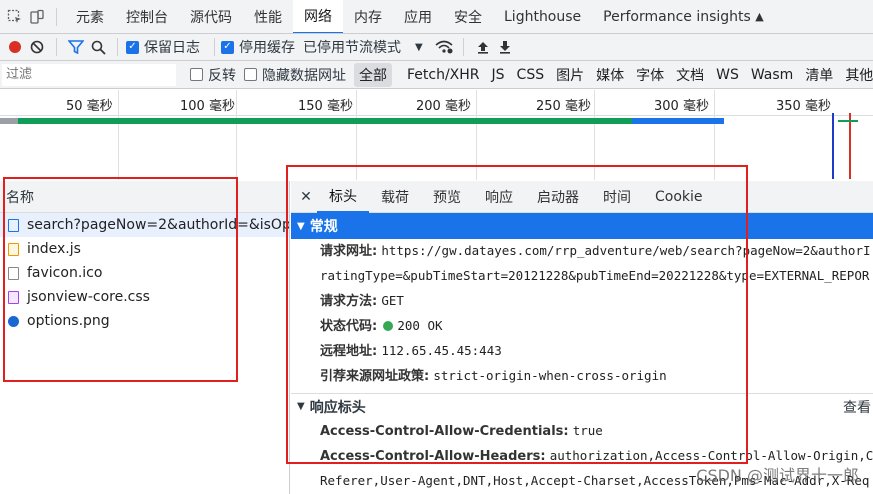 This screenshot has height=494, width=873. I want to click on tab-application: 应用, so click(418, 16).